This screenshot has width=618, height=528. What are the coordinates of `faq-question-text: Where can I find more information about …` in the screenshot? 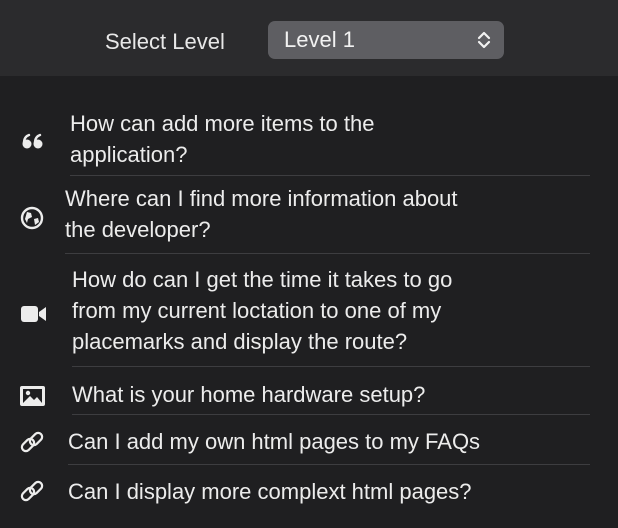 It's located at (261, 214).